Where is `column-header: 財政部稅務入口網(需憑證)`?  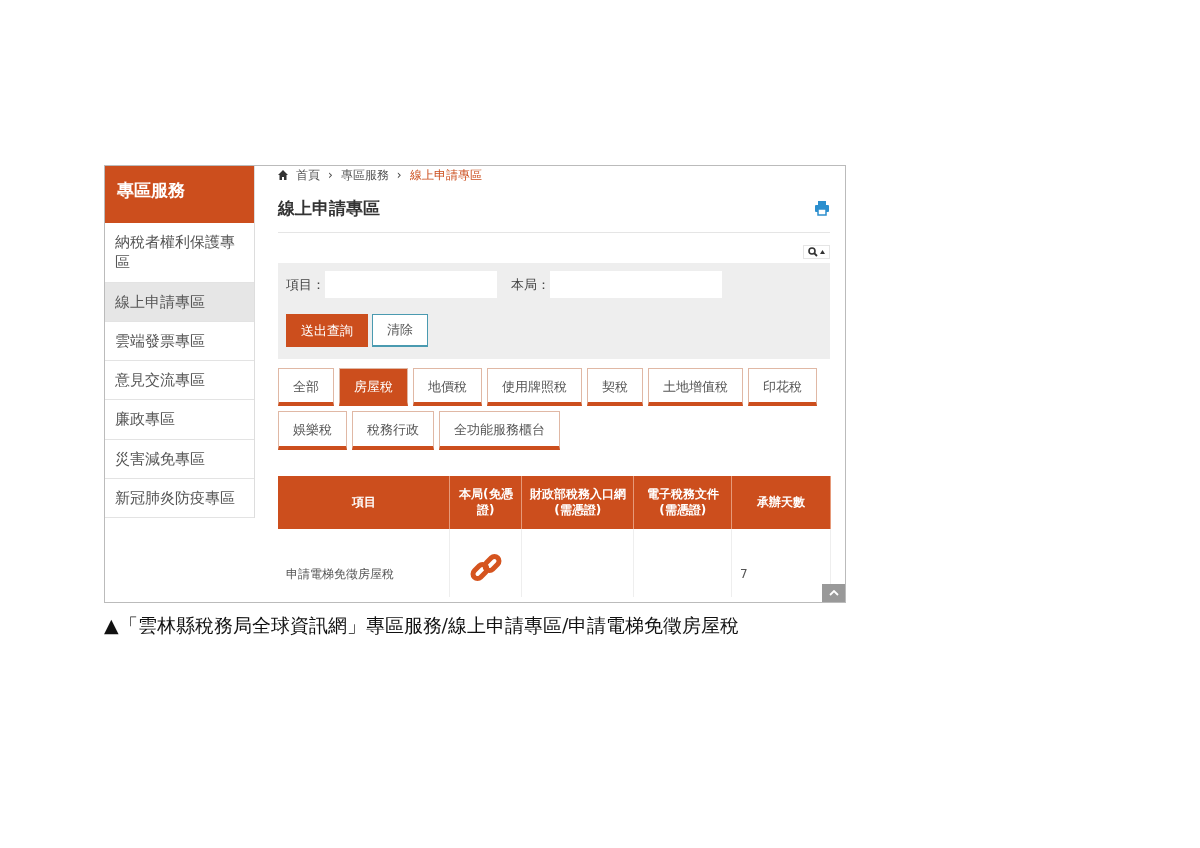
column-header: 財政部稅務入口網(需憑證) is located at coordinates (577, 502).